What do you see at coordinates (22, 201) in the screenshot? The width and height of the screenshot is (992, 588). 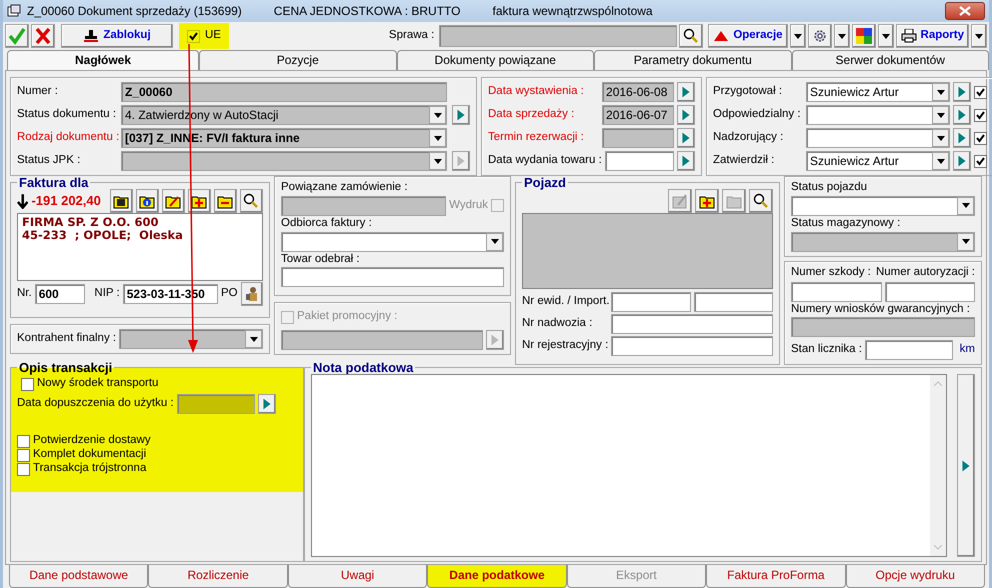 I see `down-arrow-icon` at bounding box center [22, 201].